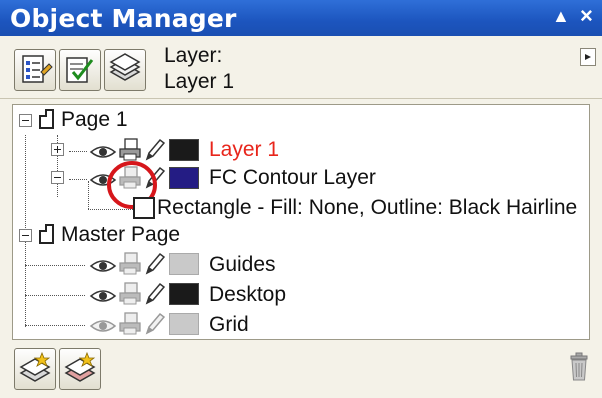  What do you see at coordinates (25, 120) in the screenshot?
I see `page1-collapse-toggle` at bounding box center [25, 120].